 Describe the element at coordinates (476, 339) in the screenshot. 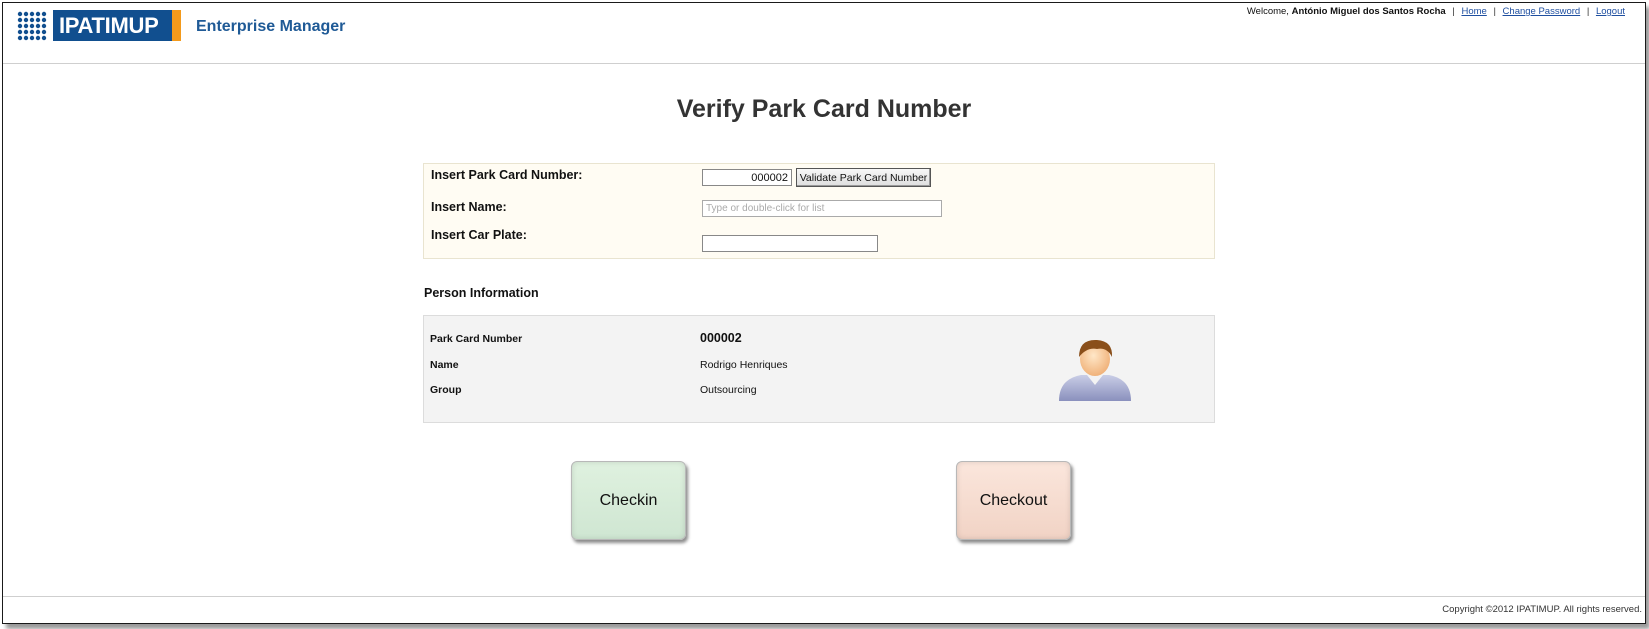

I see `park-card-label: Park Card Number` at that location.